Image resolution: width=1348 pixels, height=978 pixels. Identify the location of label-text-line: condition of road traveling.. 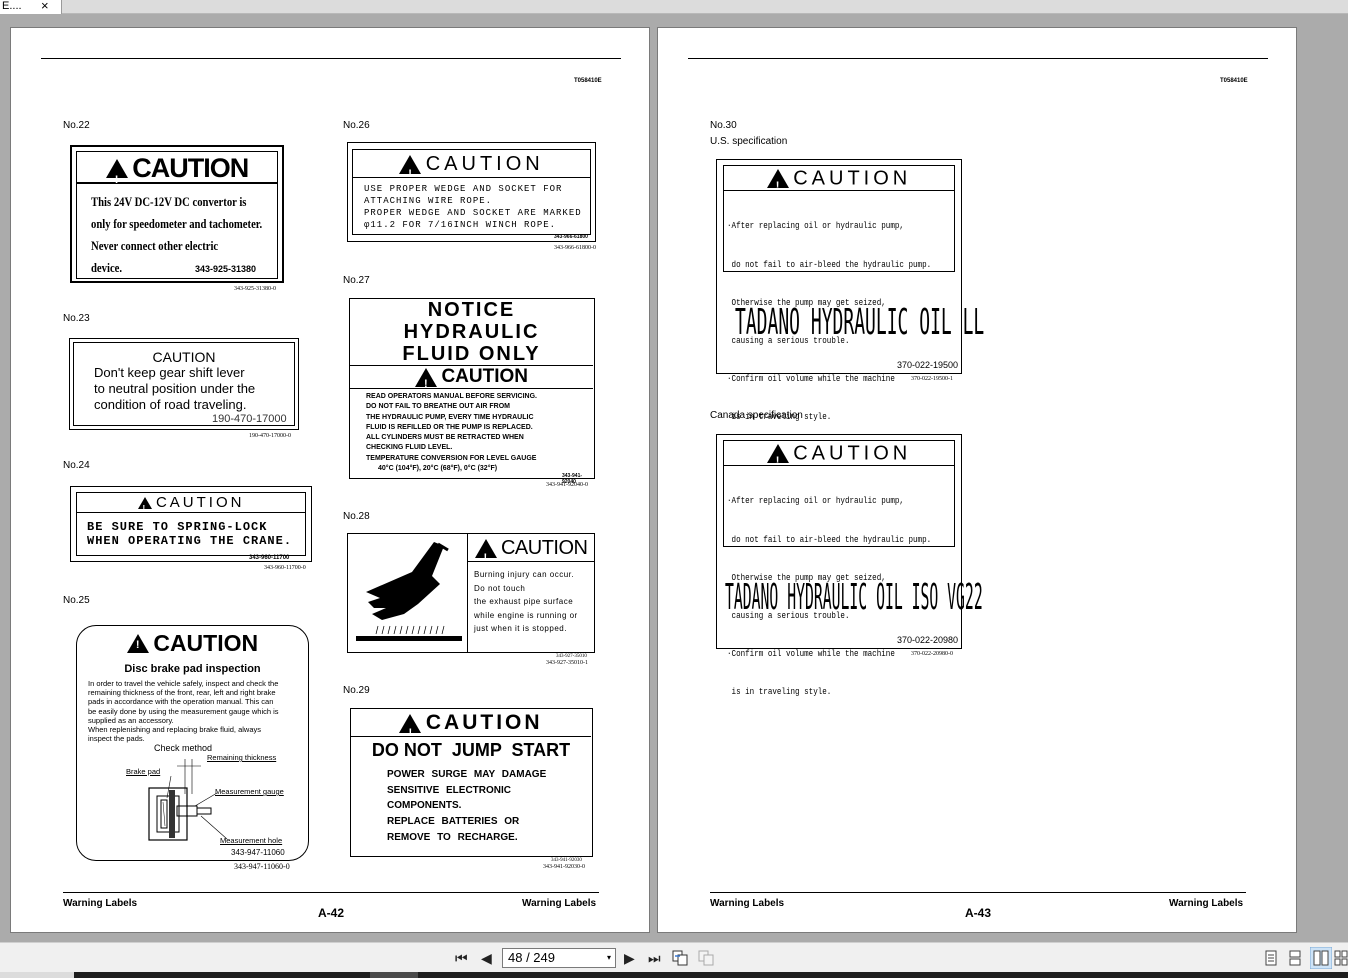
(170, 404).